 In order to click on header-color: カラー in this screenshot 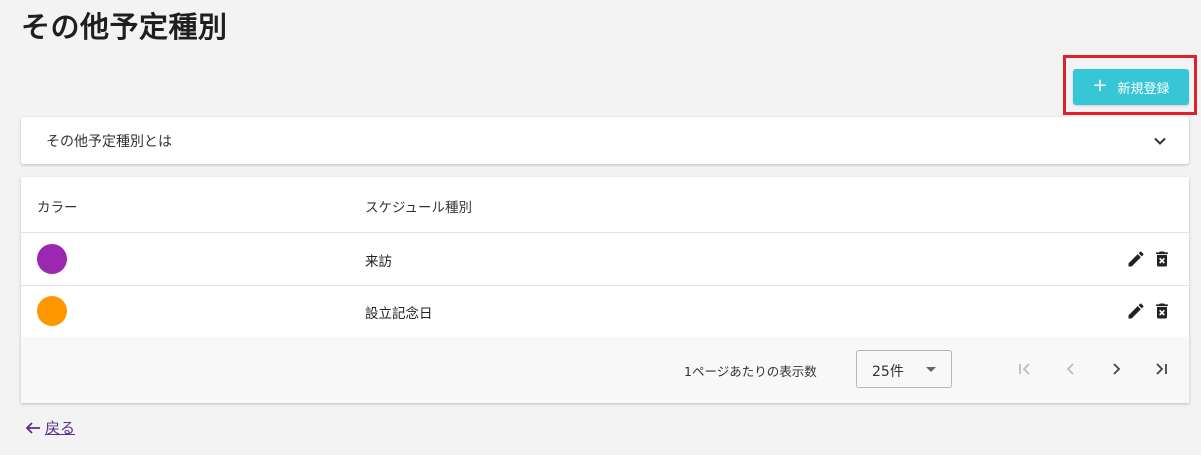, I will do `click(57, 208)`.